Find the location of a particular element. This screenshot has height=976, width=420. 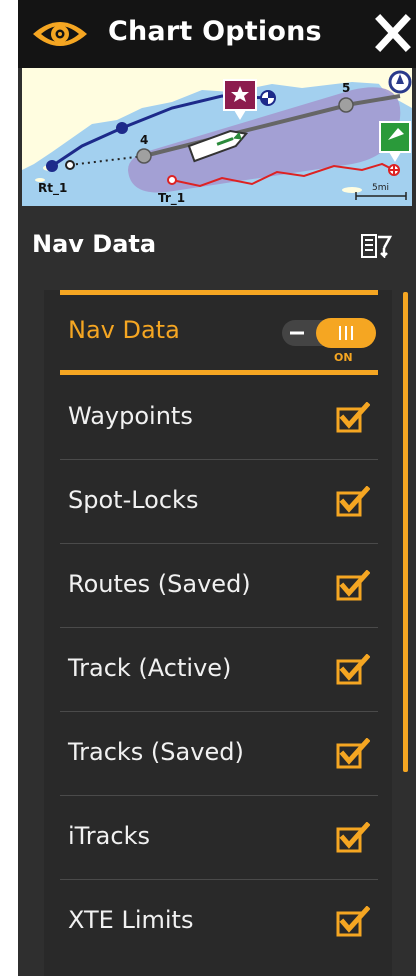

flag-waypoint-icon is located at coordinates (395, 141).